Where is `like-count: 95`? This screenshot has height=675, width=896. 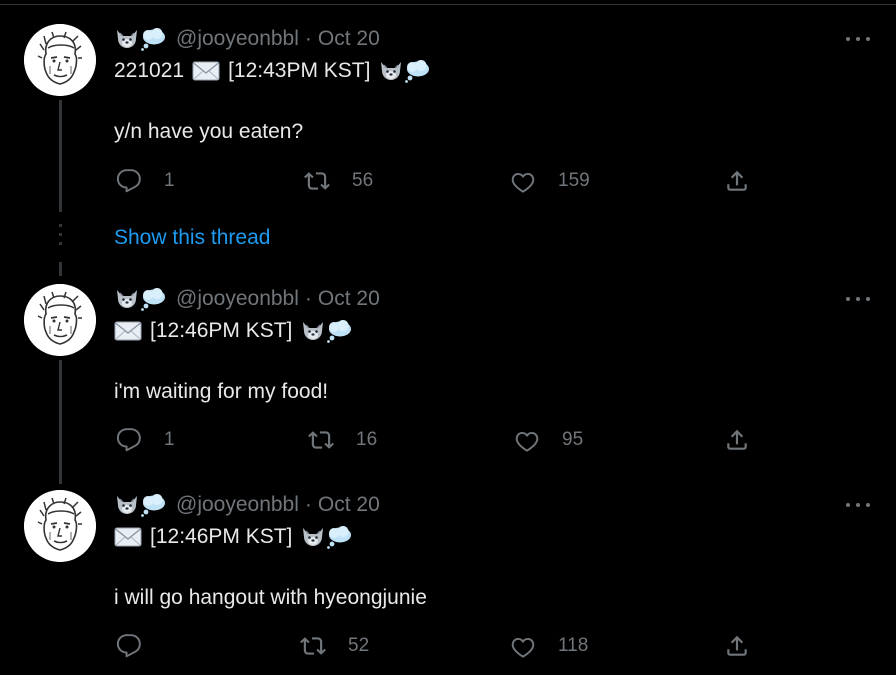 like-count: 95 is located at coordinates (573, 439).